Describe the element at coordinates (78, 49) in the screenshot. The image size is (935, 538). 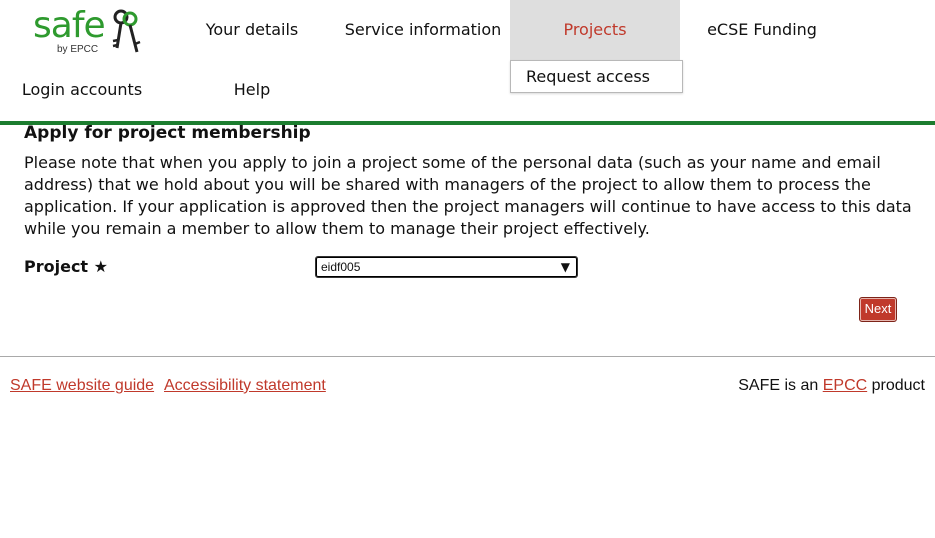
I see `logo-subtitle: by EPCC` at that location.